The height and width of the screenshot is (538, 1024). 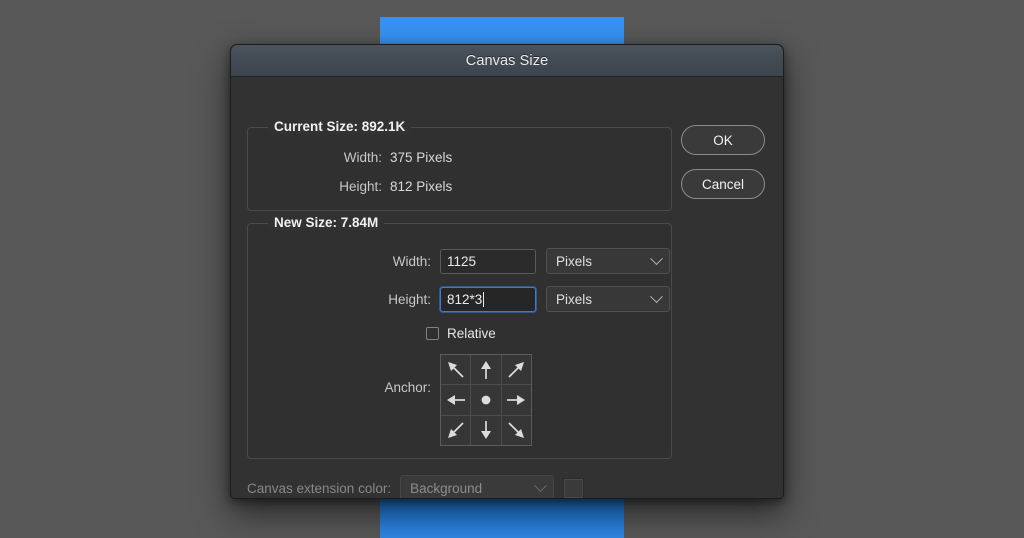 I want to click on arrow-down-left-icon, so click(x=455, y=430).